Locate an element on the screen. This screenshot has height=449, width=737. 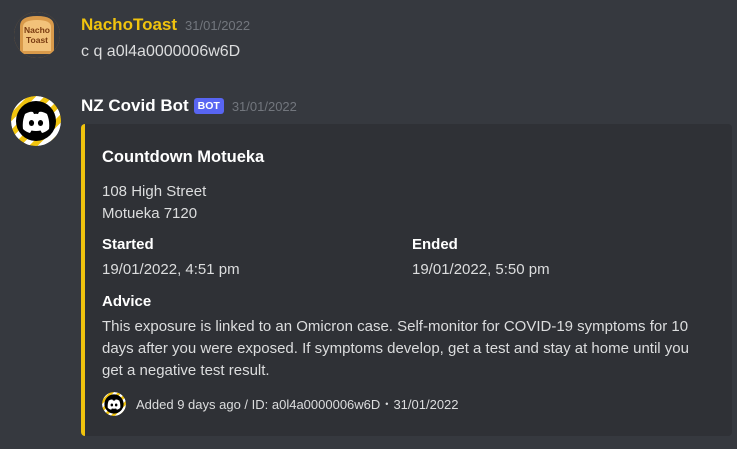
field-started-name: Started is located at coordinates (128, 244).